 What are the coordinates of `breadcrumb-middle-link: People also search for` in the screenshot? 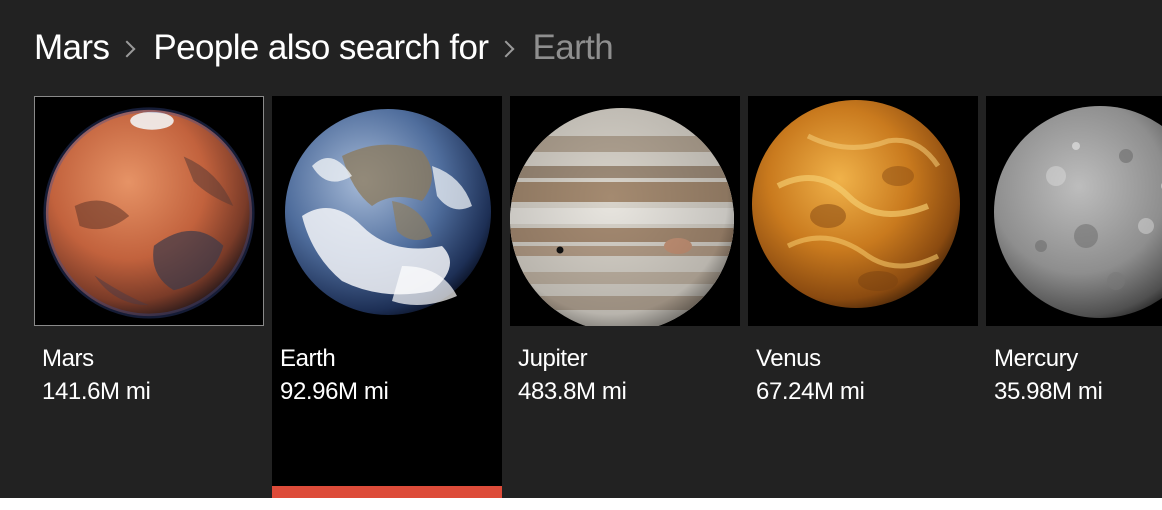 It's located at (321, 48).